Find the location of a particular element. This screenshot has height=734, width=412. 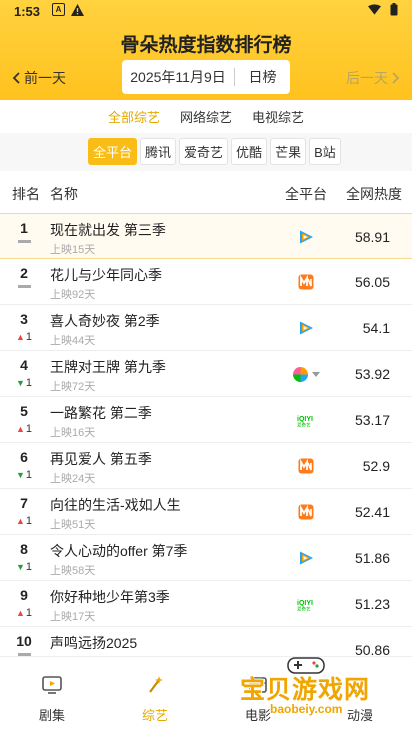

previous-day-button: 前一天 is located at coordinates (39, 78).